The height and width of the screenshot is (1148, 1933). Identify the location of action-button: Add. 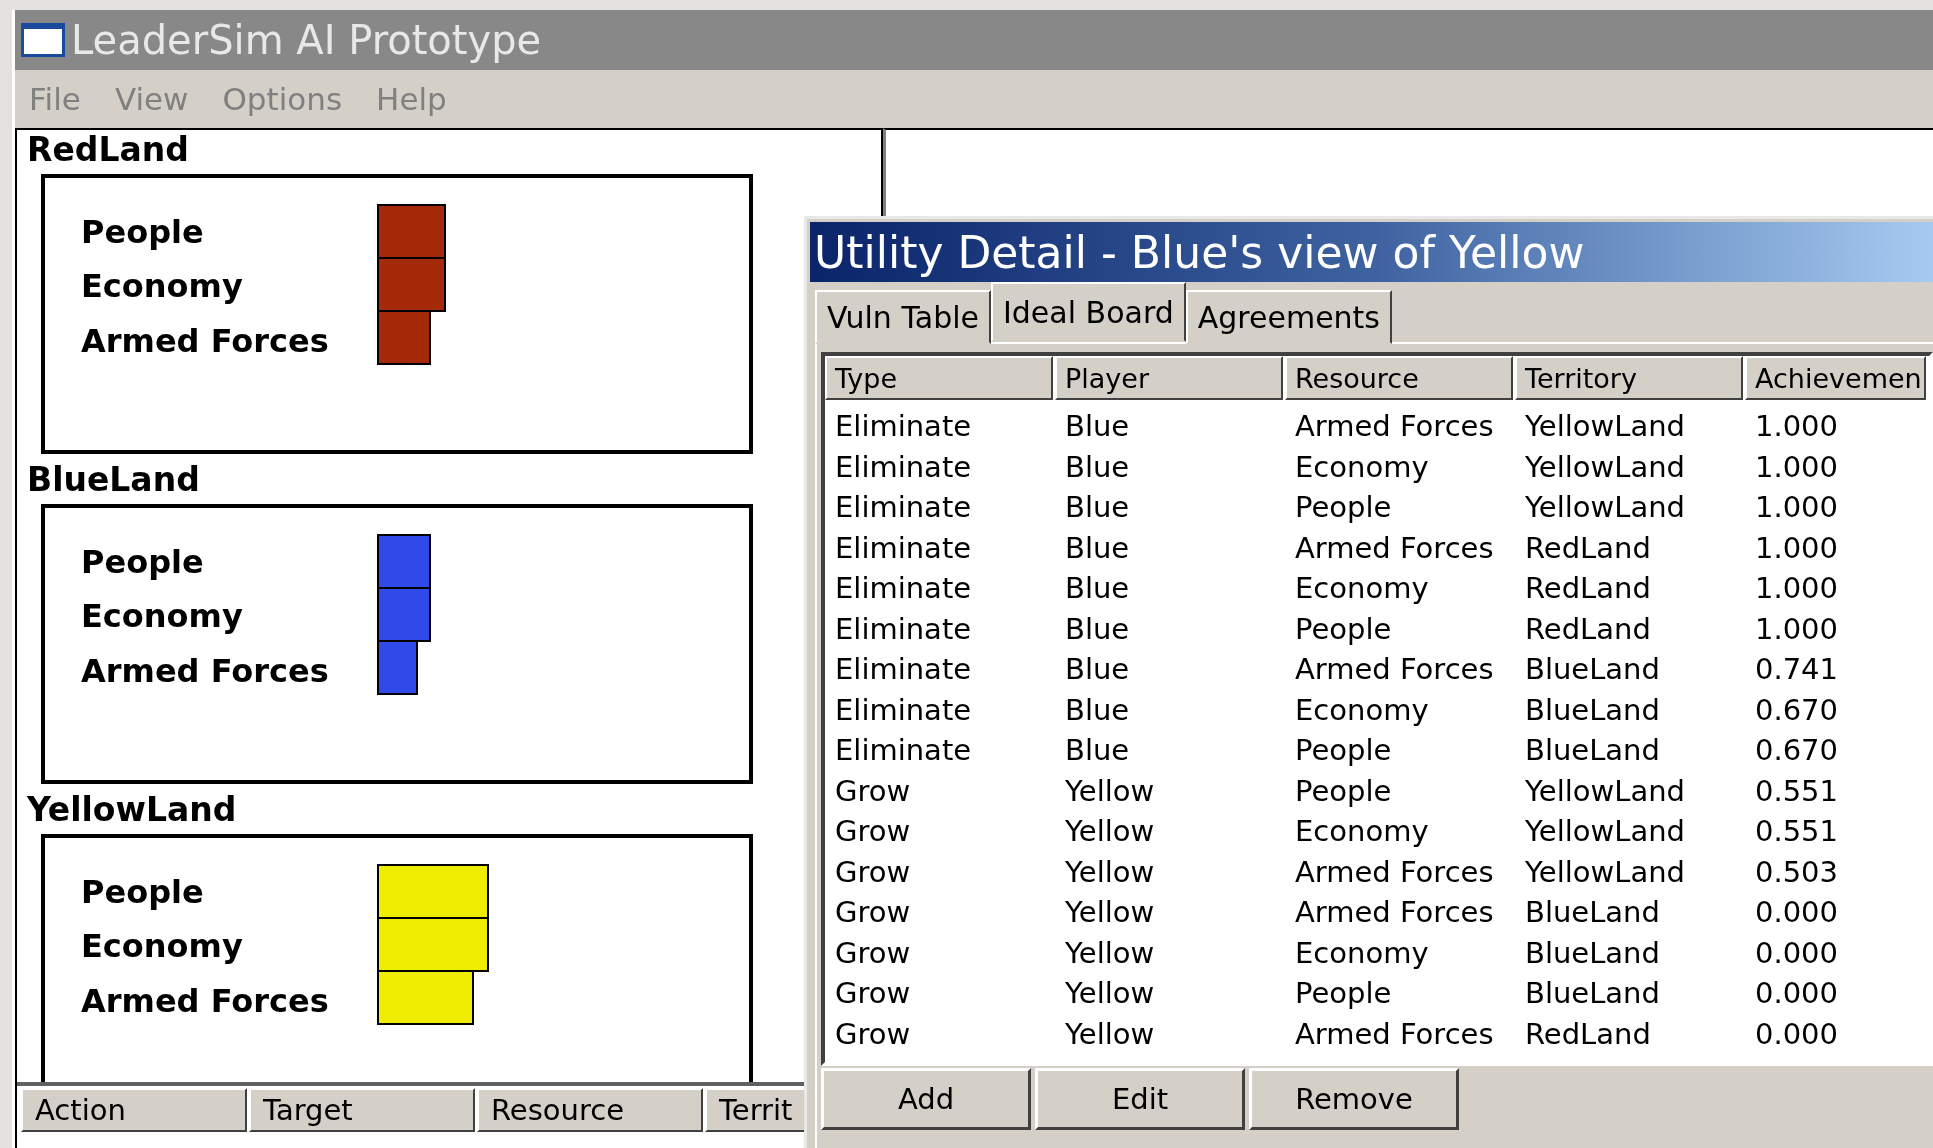
(926, 1099).